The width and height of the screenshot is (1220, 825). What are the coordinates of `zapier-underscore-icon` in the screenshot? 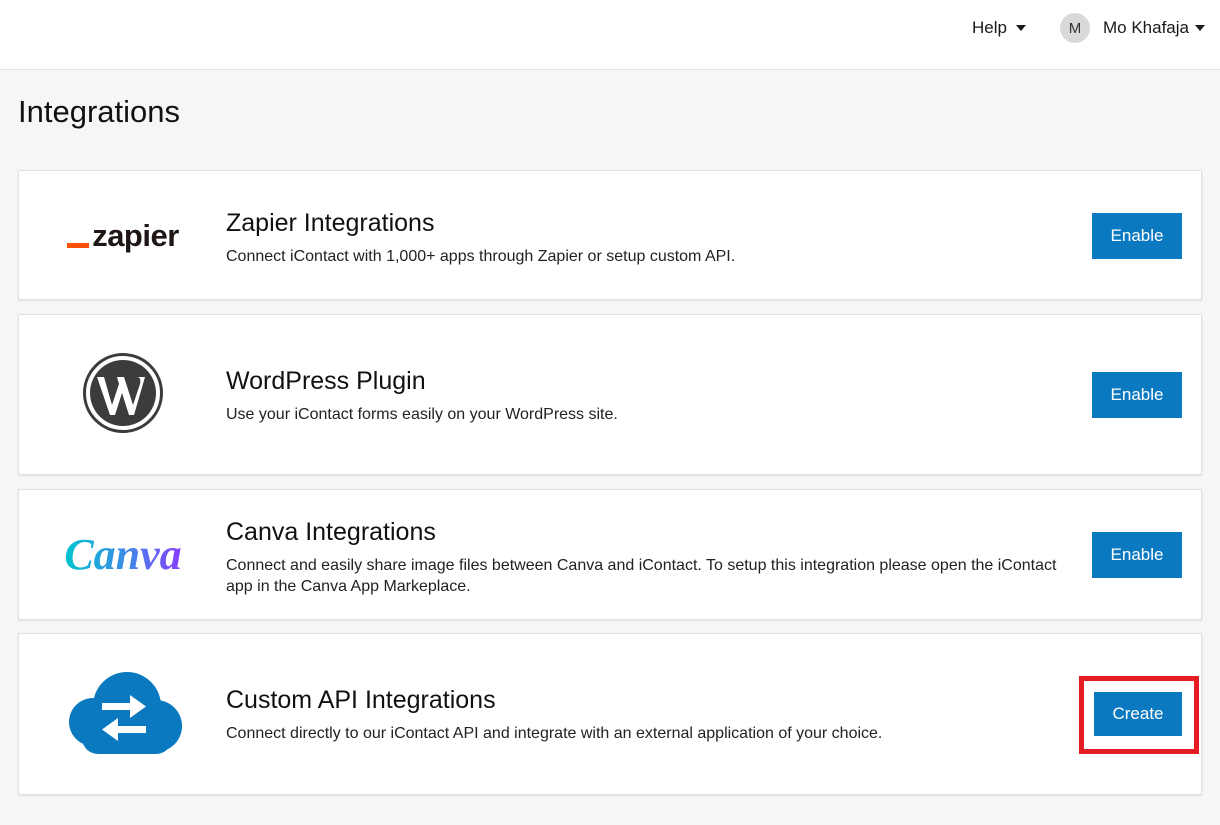 It's located at (78, 245).